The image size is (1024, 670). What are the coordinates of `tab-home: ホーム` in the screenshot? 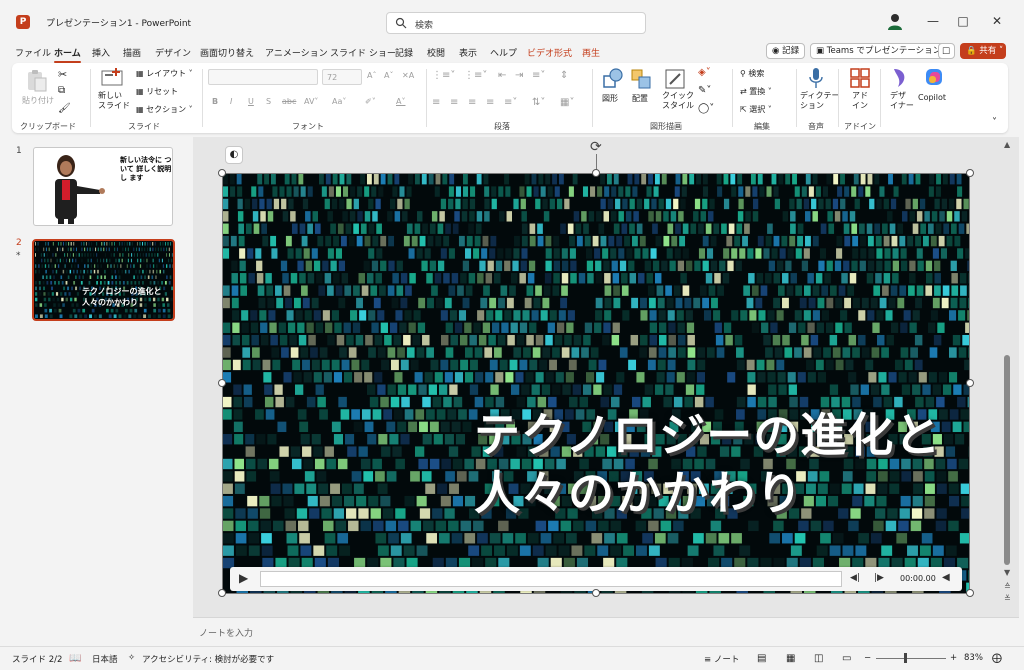 It's located at (67, 54).